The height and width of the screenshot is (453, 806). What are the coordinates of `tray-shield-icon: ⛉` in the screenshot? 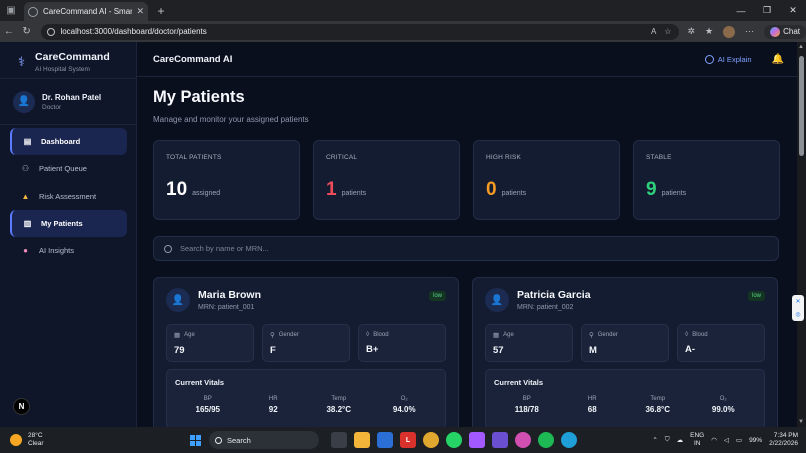 It's located at (667, 440).